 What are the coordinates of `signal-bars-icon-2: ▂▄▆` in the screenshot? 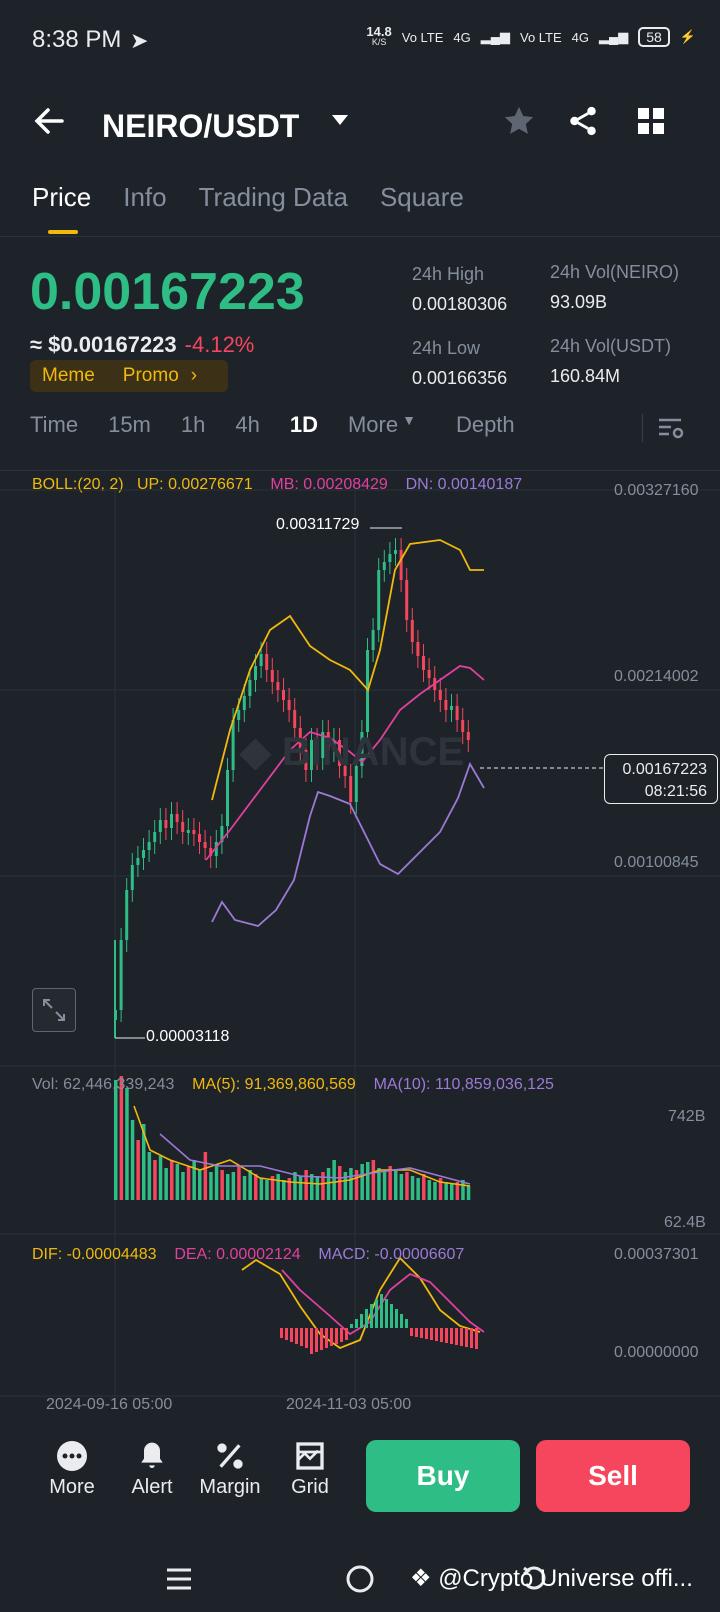 It's located at (614, 36).